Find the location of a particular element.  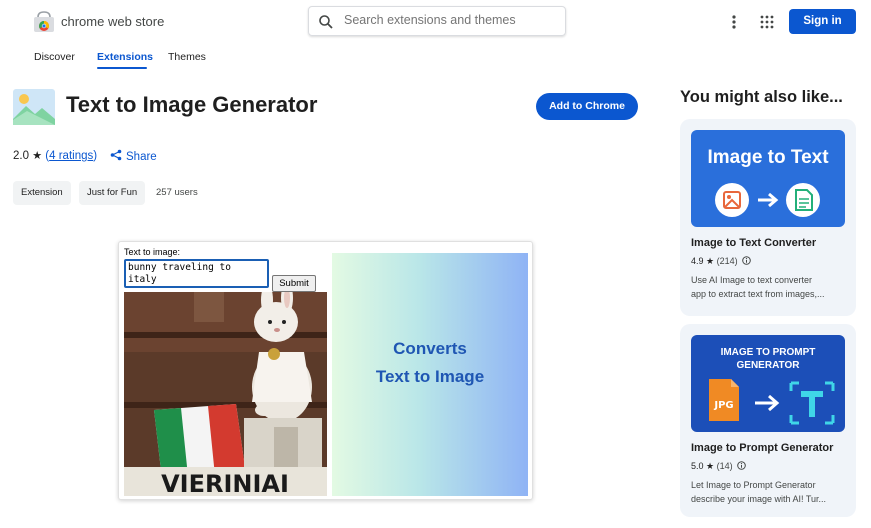

extension-title: Text to Image Generator is located at coordinates (192, 104).